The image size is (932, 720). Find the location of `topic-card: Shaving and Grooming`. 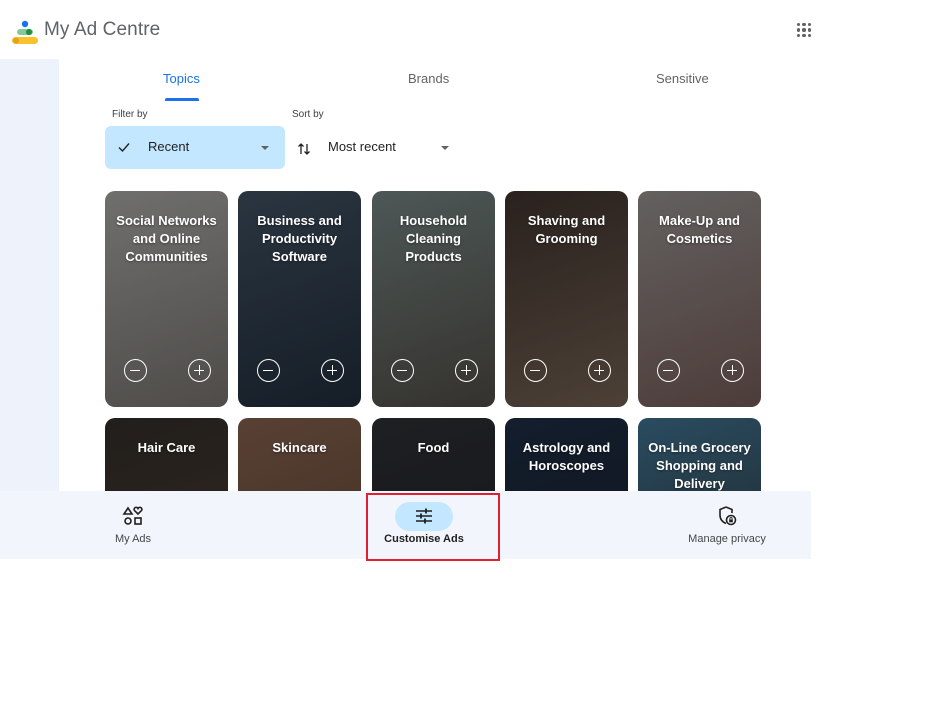

topic-card: Shaving and Grooming is located at coordinates (566, 299).